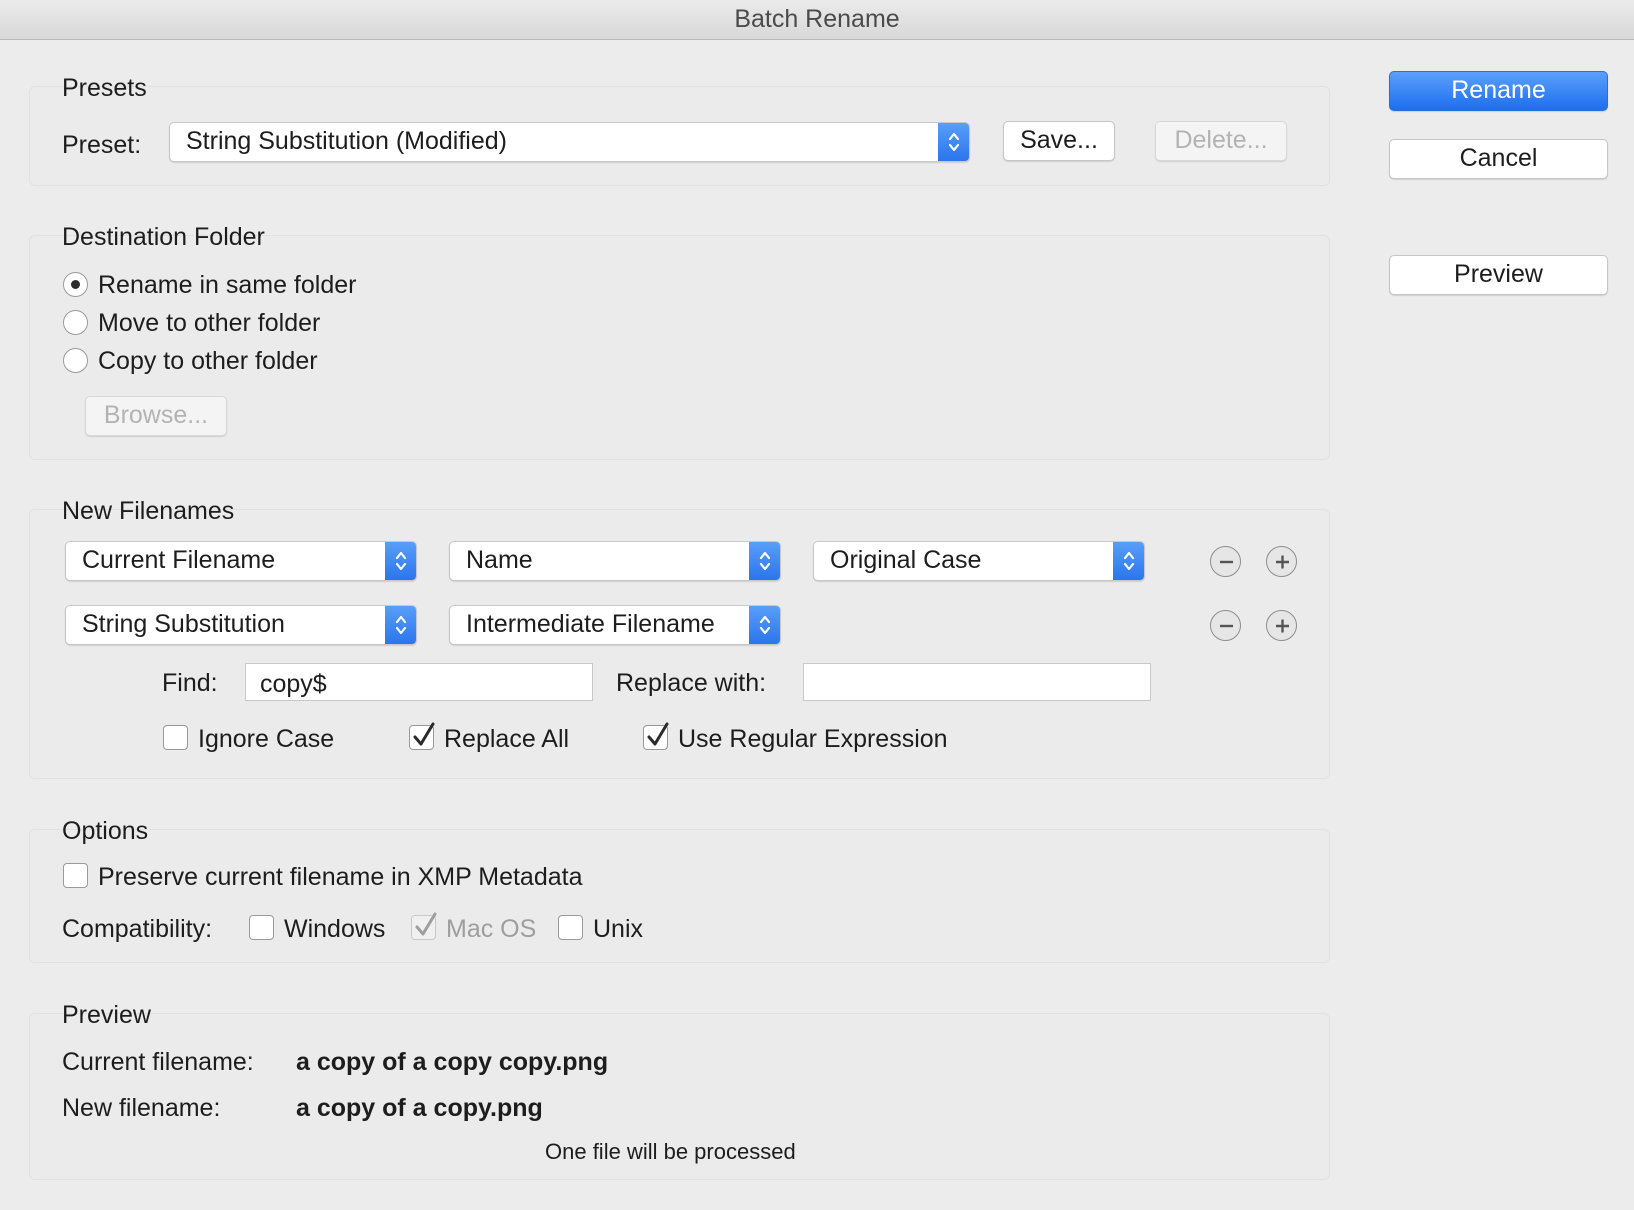 This screenshot has width=1634, height=1210. Describe the element at coordinates (1498, 159) in the screenshot. I see `cancel-button: Cancel` at that location.